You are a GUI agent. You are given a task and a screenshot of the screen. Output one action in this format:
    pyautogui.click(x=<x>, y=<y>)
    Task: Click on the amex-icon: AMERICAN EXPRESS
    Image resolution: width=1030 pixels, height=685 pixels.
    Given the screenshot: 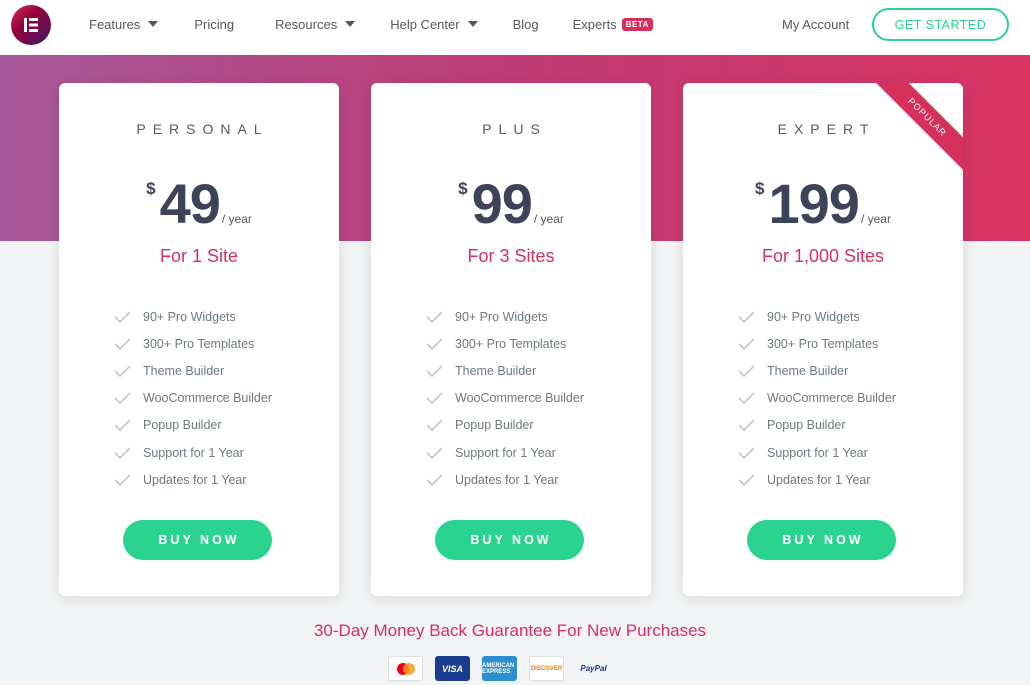 What is the action you would take?
    pyautogui.click(x=499, y=668)
    